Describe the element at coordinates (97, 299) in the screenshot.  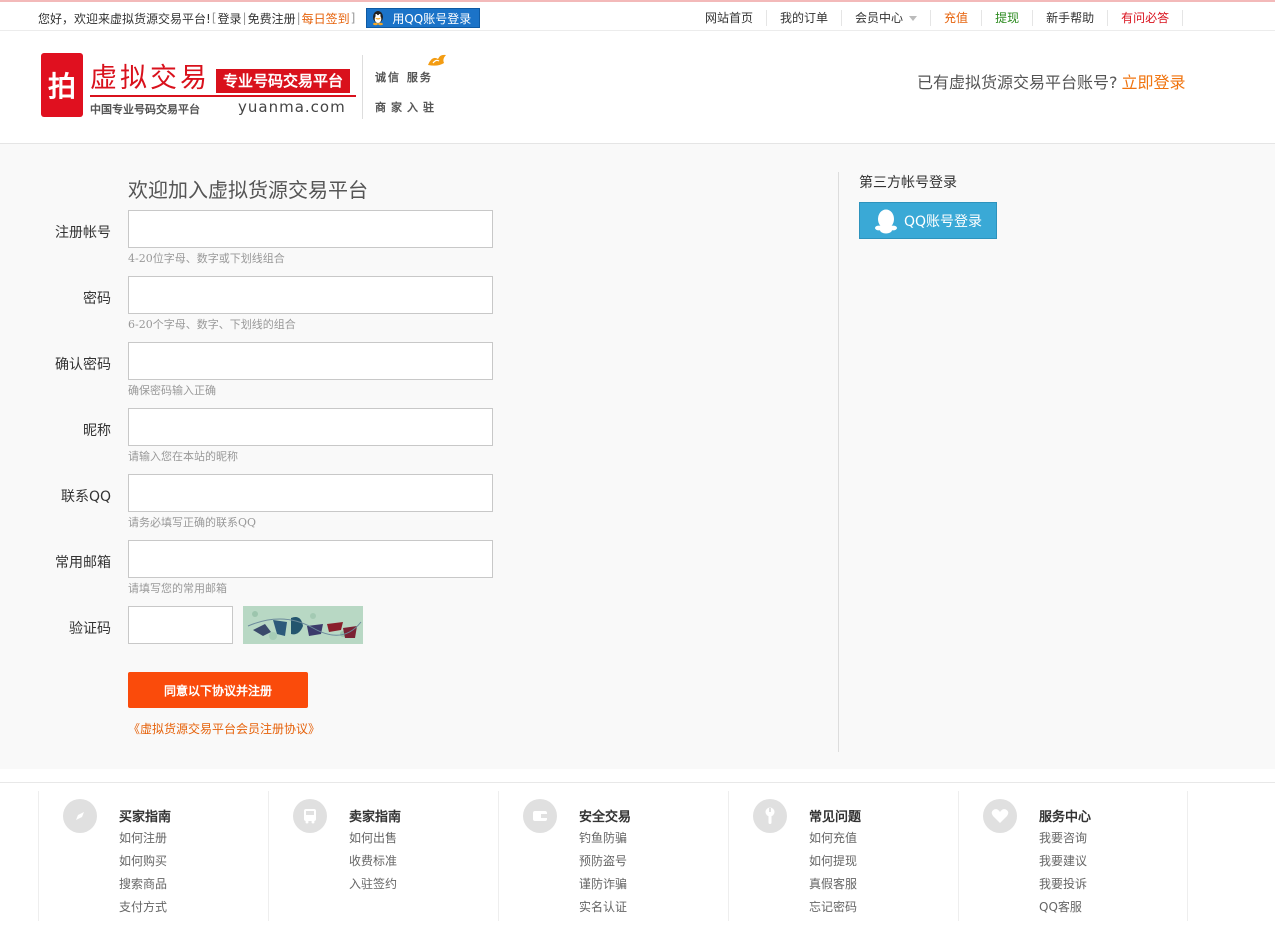
I see `password-label: 密码` at that location.